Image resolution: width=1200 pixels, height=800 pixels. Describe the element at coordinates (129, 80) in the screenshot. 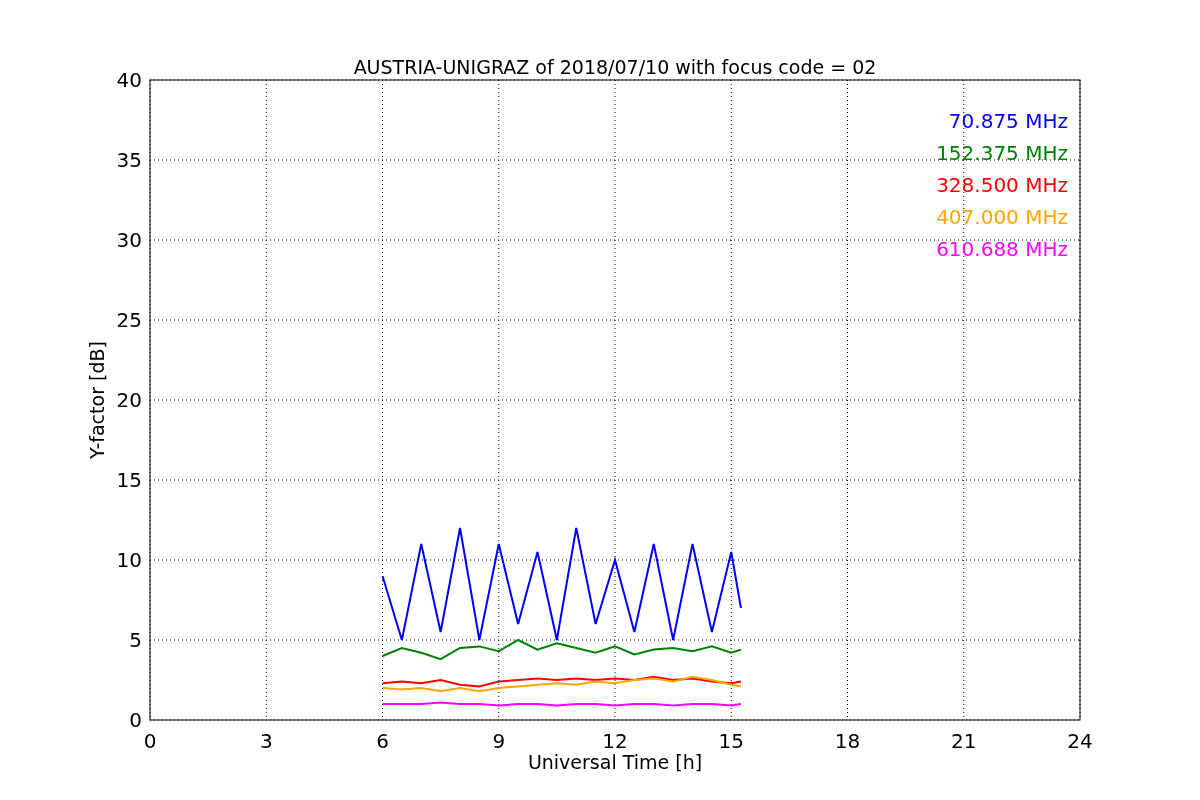

I see `y-tick-label: 40` at that location.